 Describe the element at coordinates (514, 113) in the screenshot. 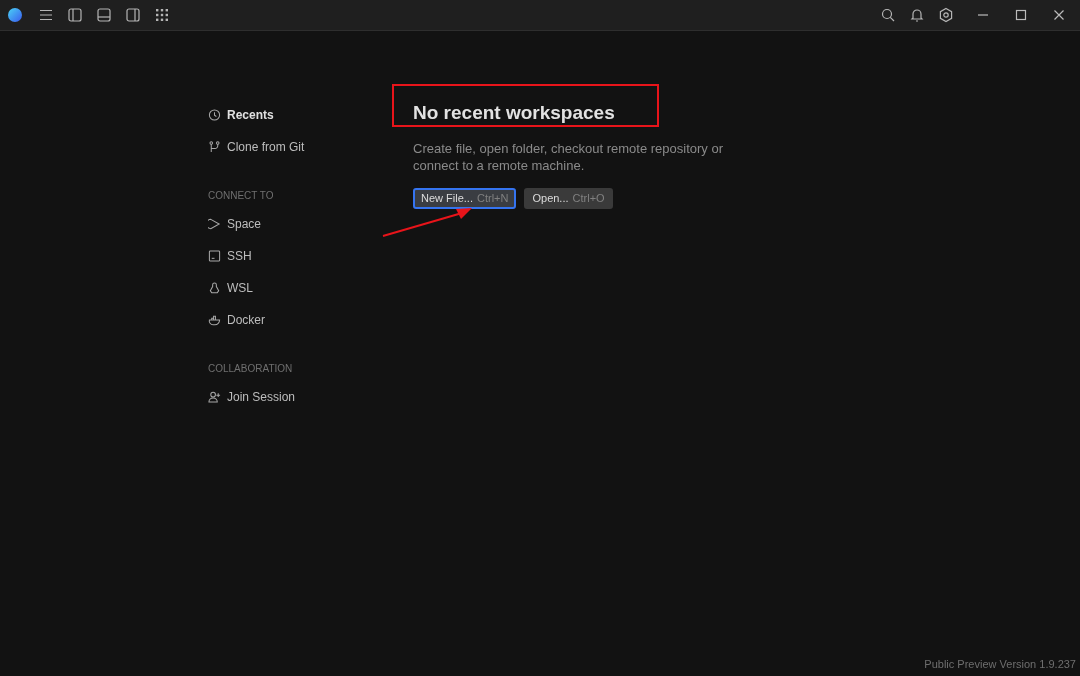

I see `heading: No recent workspaces` at that location.